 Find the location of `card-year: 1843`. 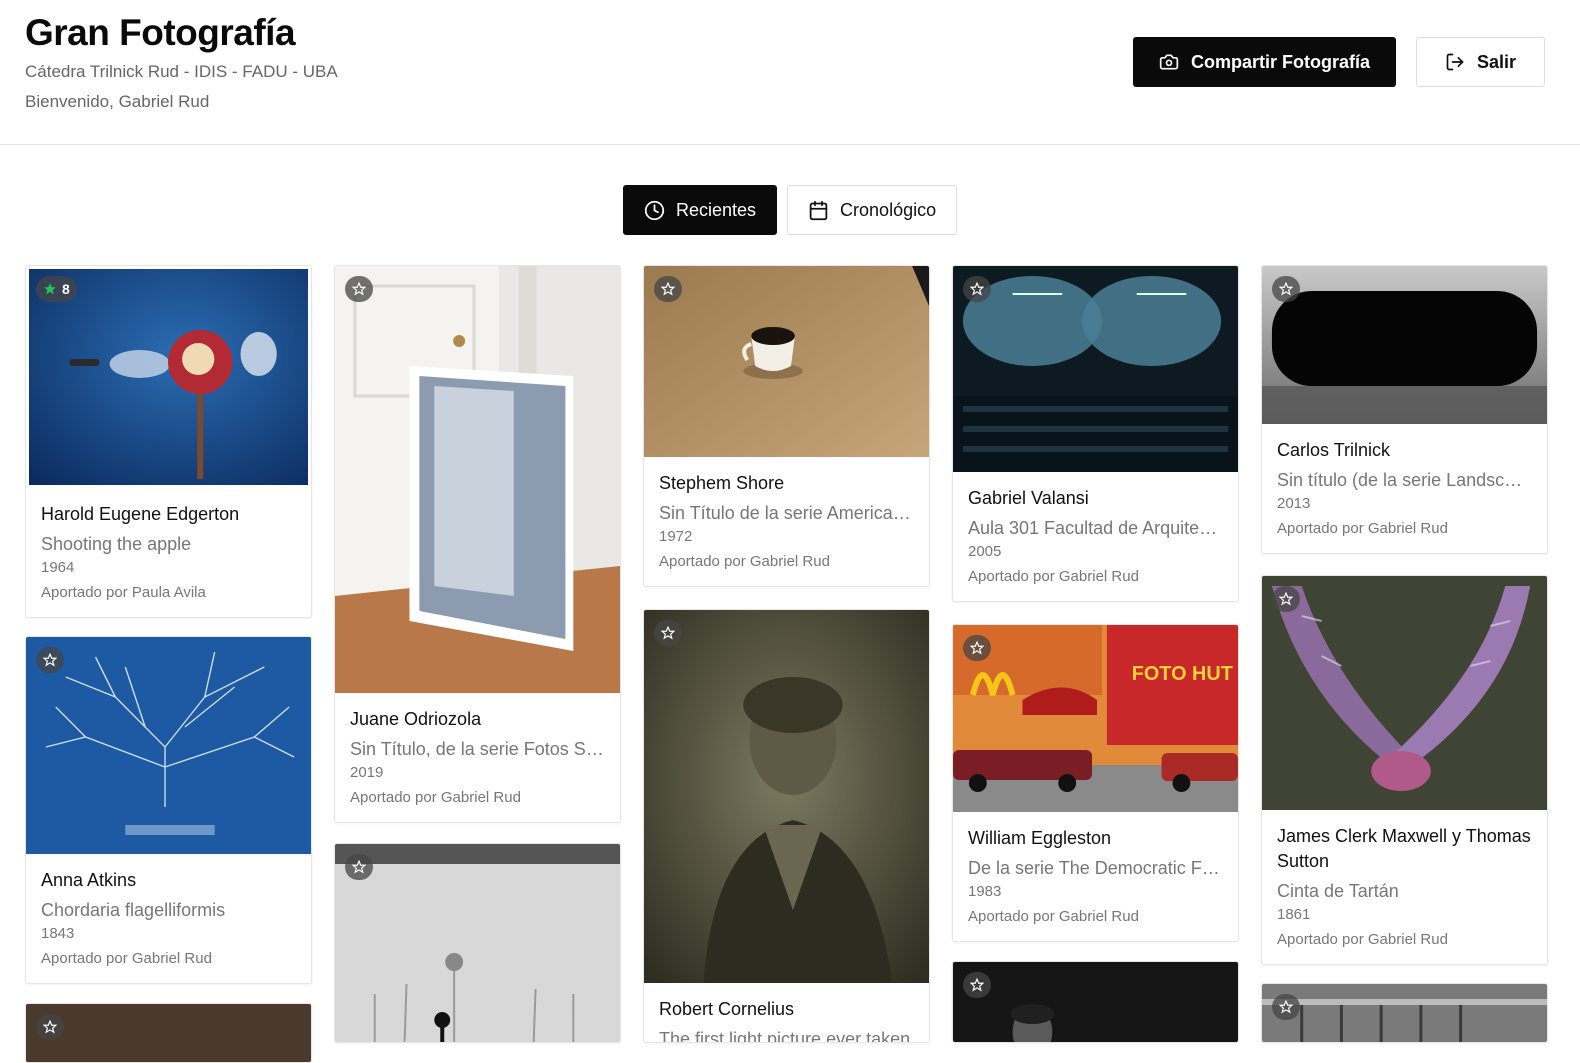

card-year: 1843 is located at coordinates (58, 933).